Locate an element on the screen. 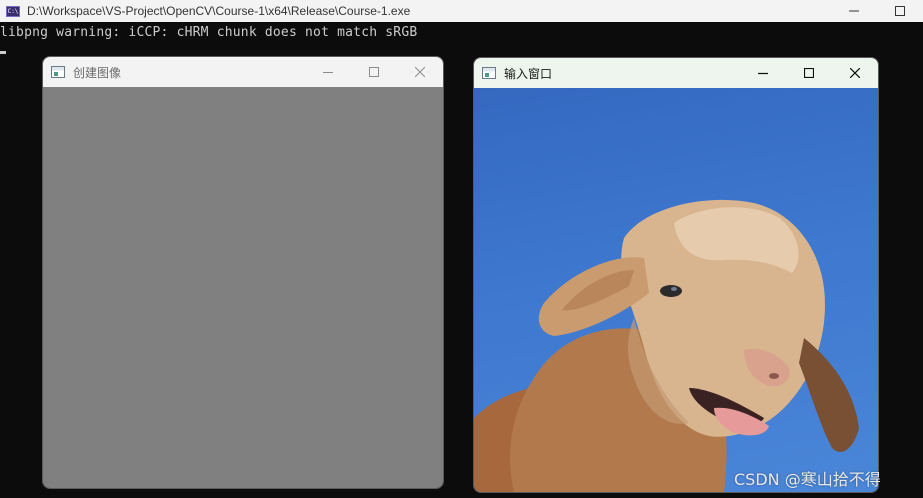 The height and width of the screenshot is (498, 923). csdn-watermark: CSDN @寒山拾不得 is located at coordinates (807, 479).